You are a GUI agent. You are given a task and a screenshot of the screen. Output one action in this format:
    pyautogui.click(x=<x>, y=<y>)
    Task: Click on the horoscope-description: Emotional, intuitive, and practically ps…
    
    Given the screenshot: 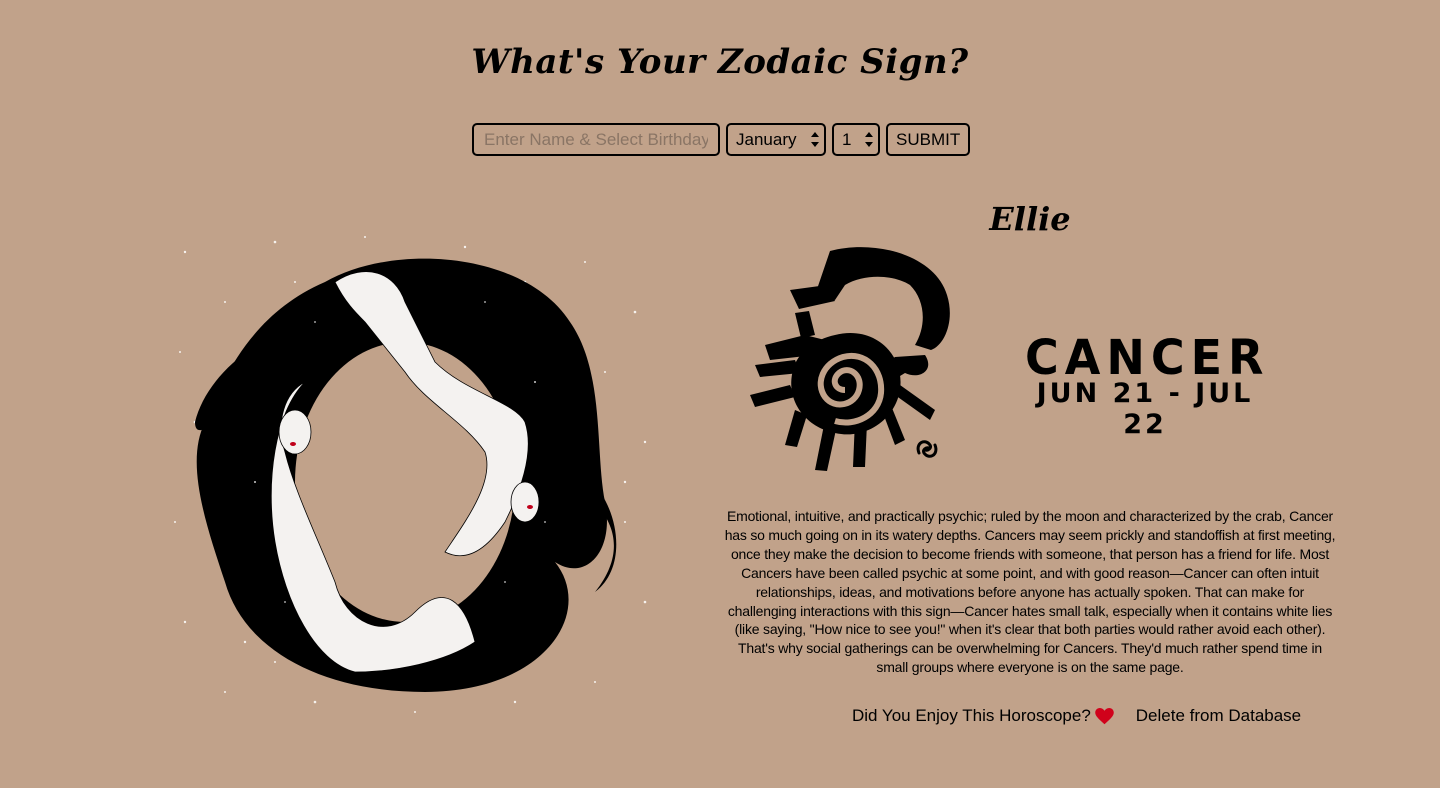 What is the action you would take?
    pyautogui.click(x=1030, y=592)
    